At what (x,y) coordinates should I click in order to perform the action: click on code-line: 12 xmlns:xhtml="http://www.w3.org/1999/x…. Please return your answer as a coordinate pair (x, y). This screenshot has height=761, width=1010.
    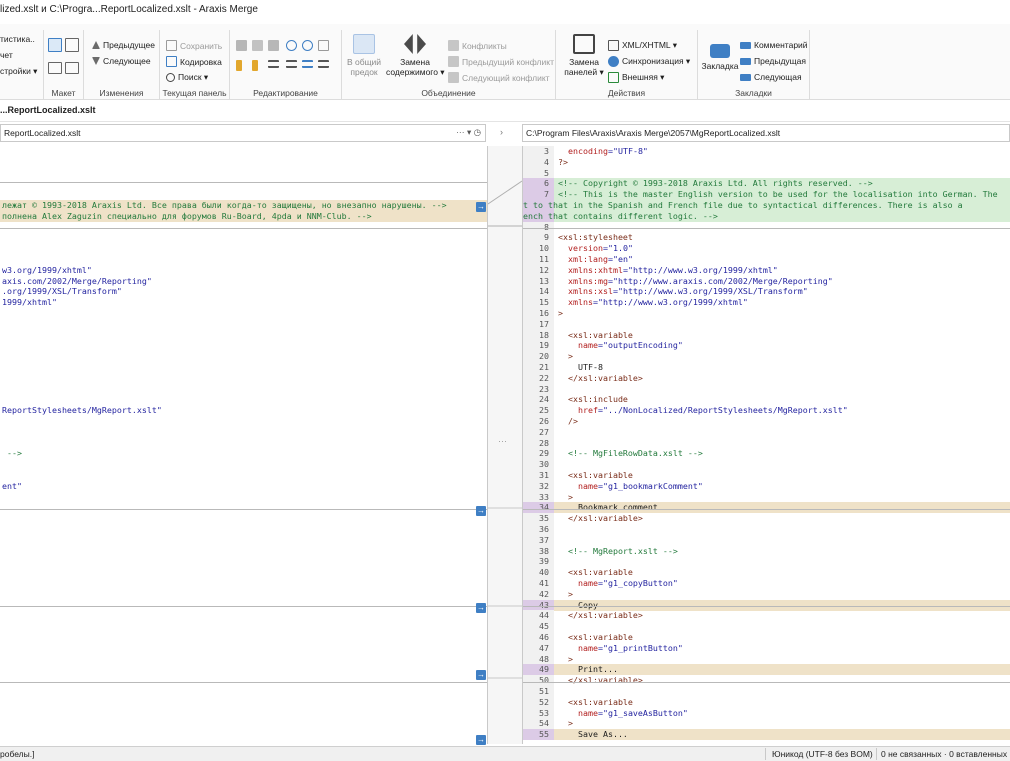
    Looking at the image, I should click on (766, 270).